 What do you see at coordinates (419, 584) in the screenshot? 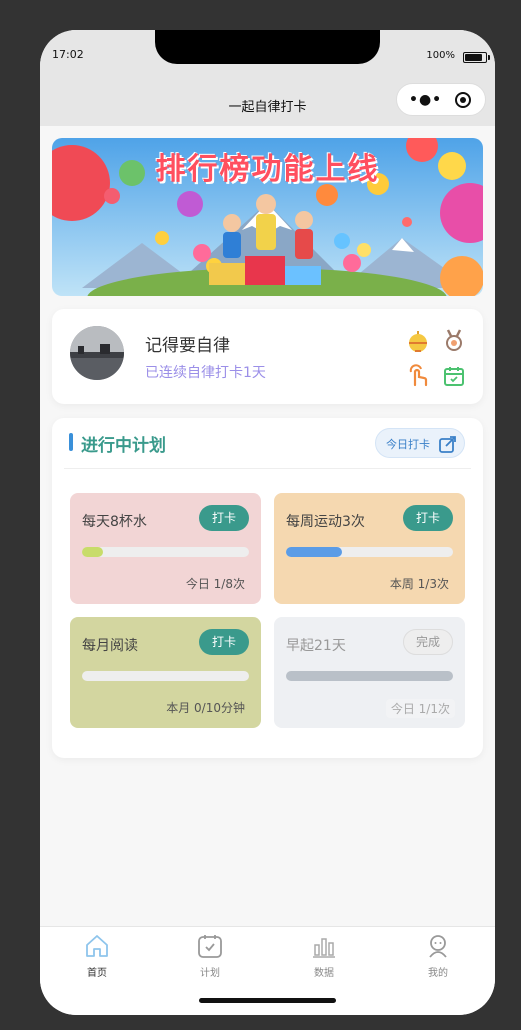
I see `plan-stat: 本周 1/3次` at bounding box center [419, 584].